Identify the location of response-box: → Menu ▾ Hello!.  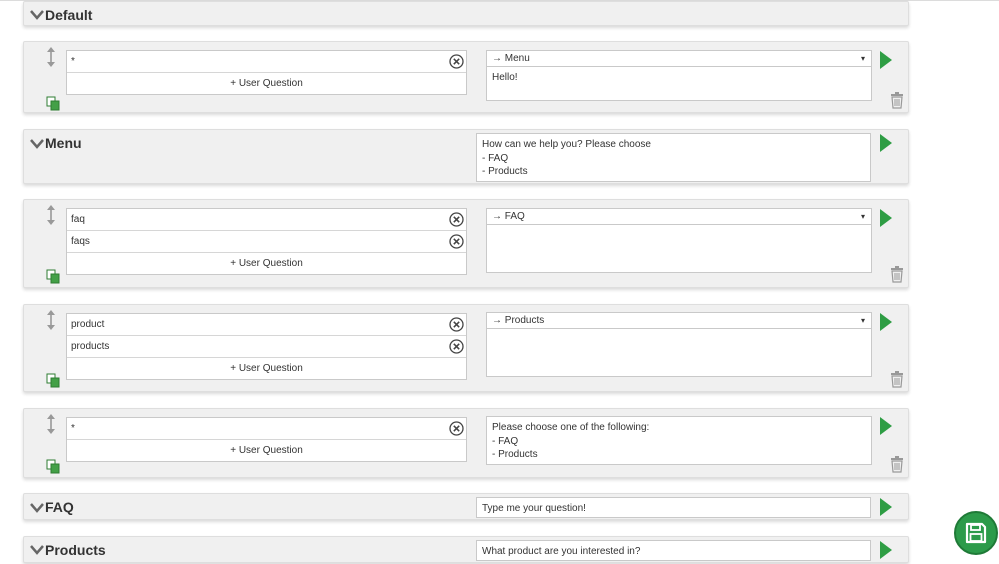
(679, 75).